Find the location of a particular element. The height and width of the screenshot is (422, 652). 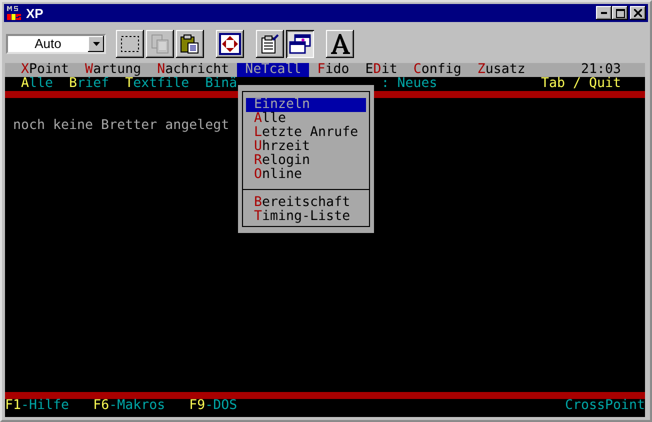

menu-item: NeTcall is located at coordinates (273, 70).